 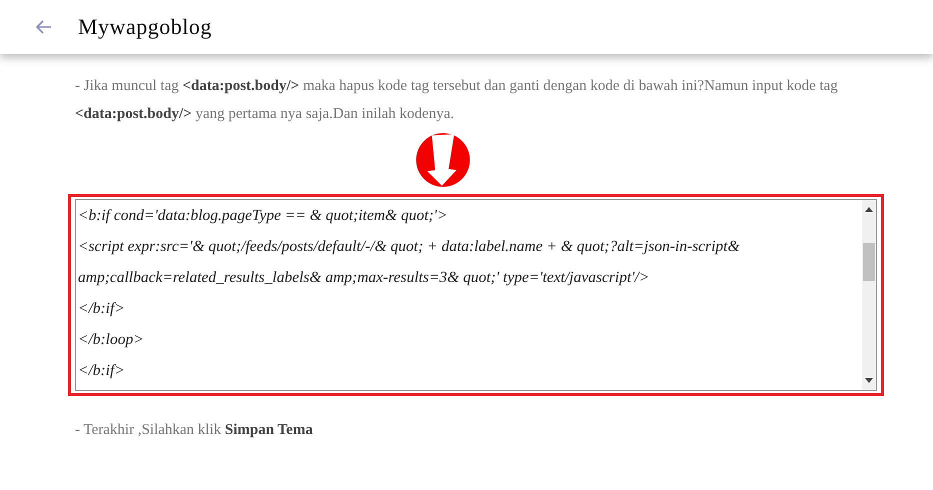 What do you see at coordinates (111, 340) in the screenshot?
I see `code-line: </b:loop>` at bounding box center [111, 340].